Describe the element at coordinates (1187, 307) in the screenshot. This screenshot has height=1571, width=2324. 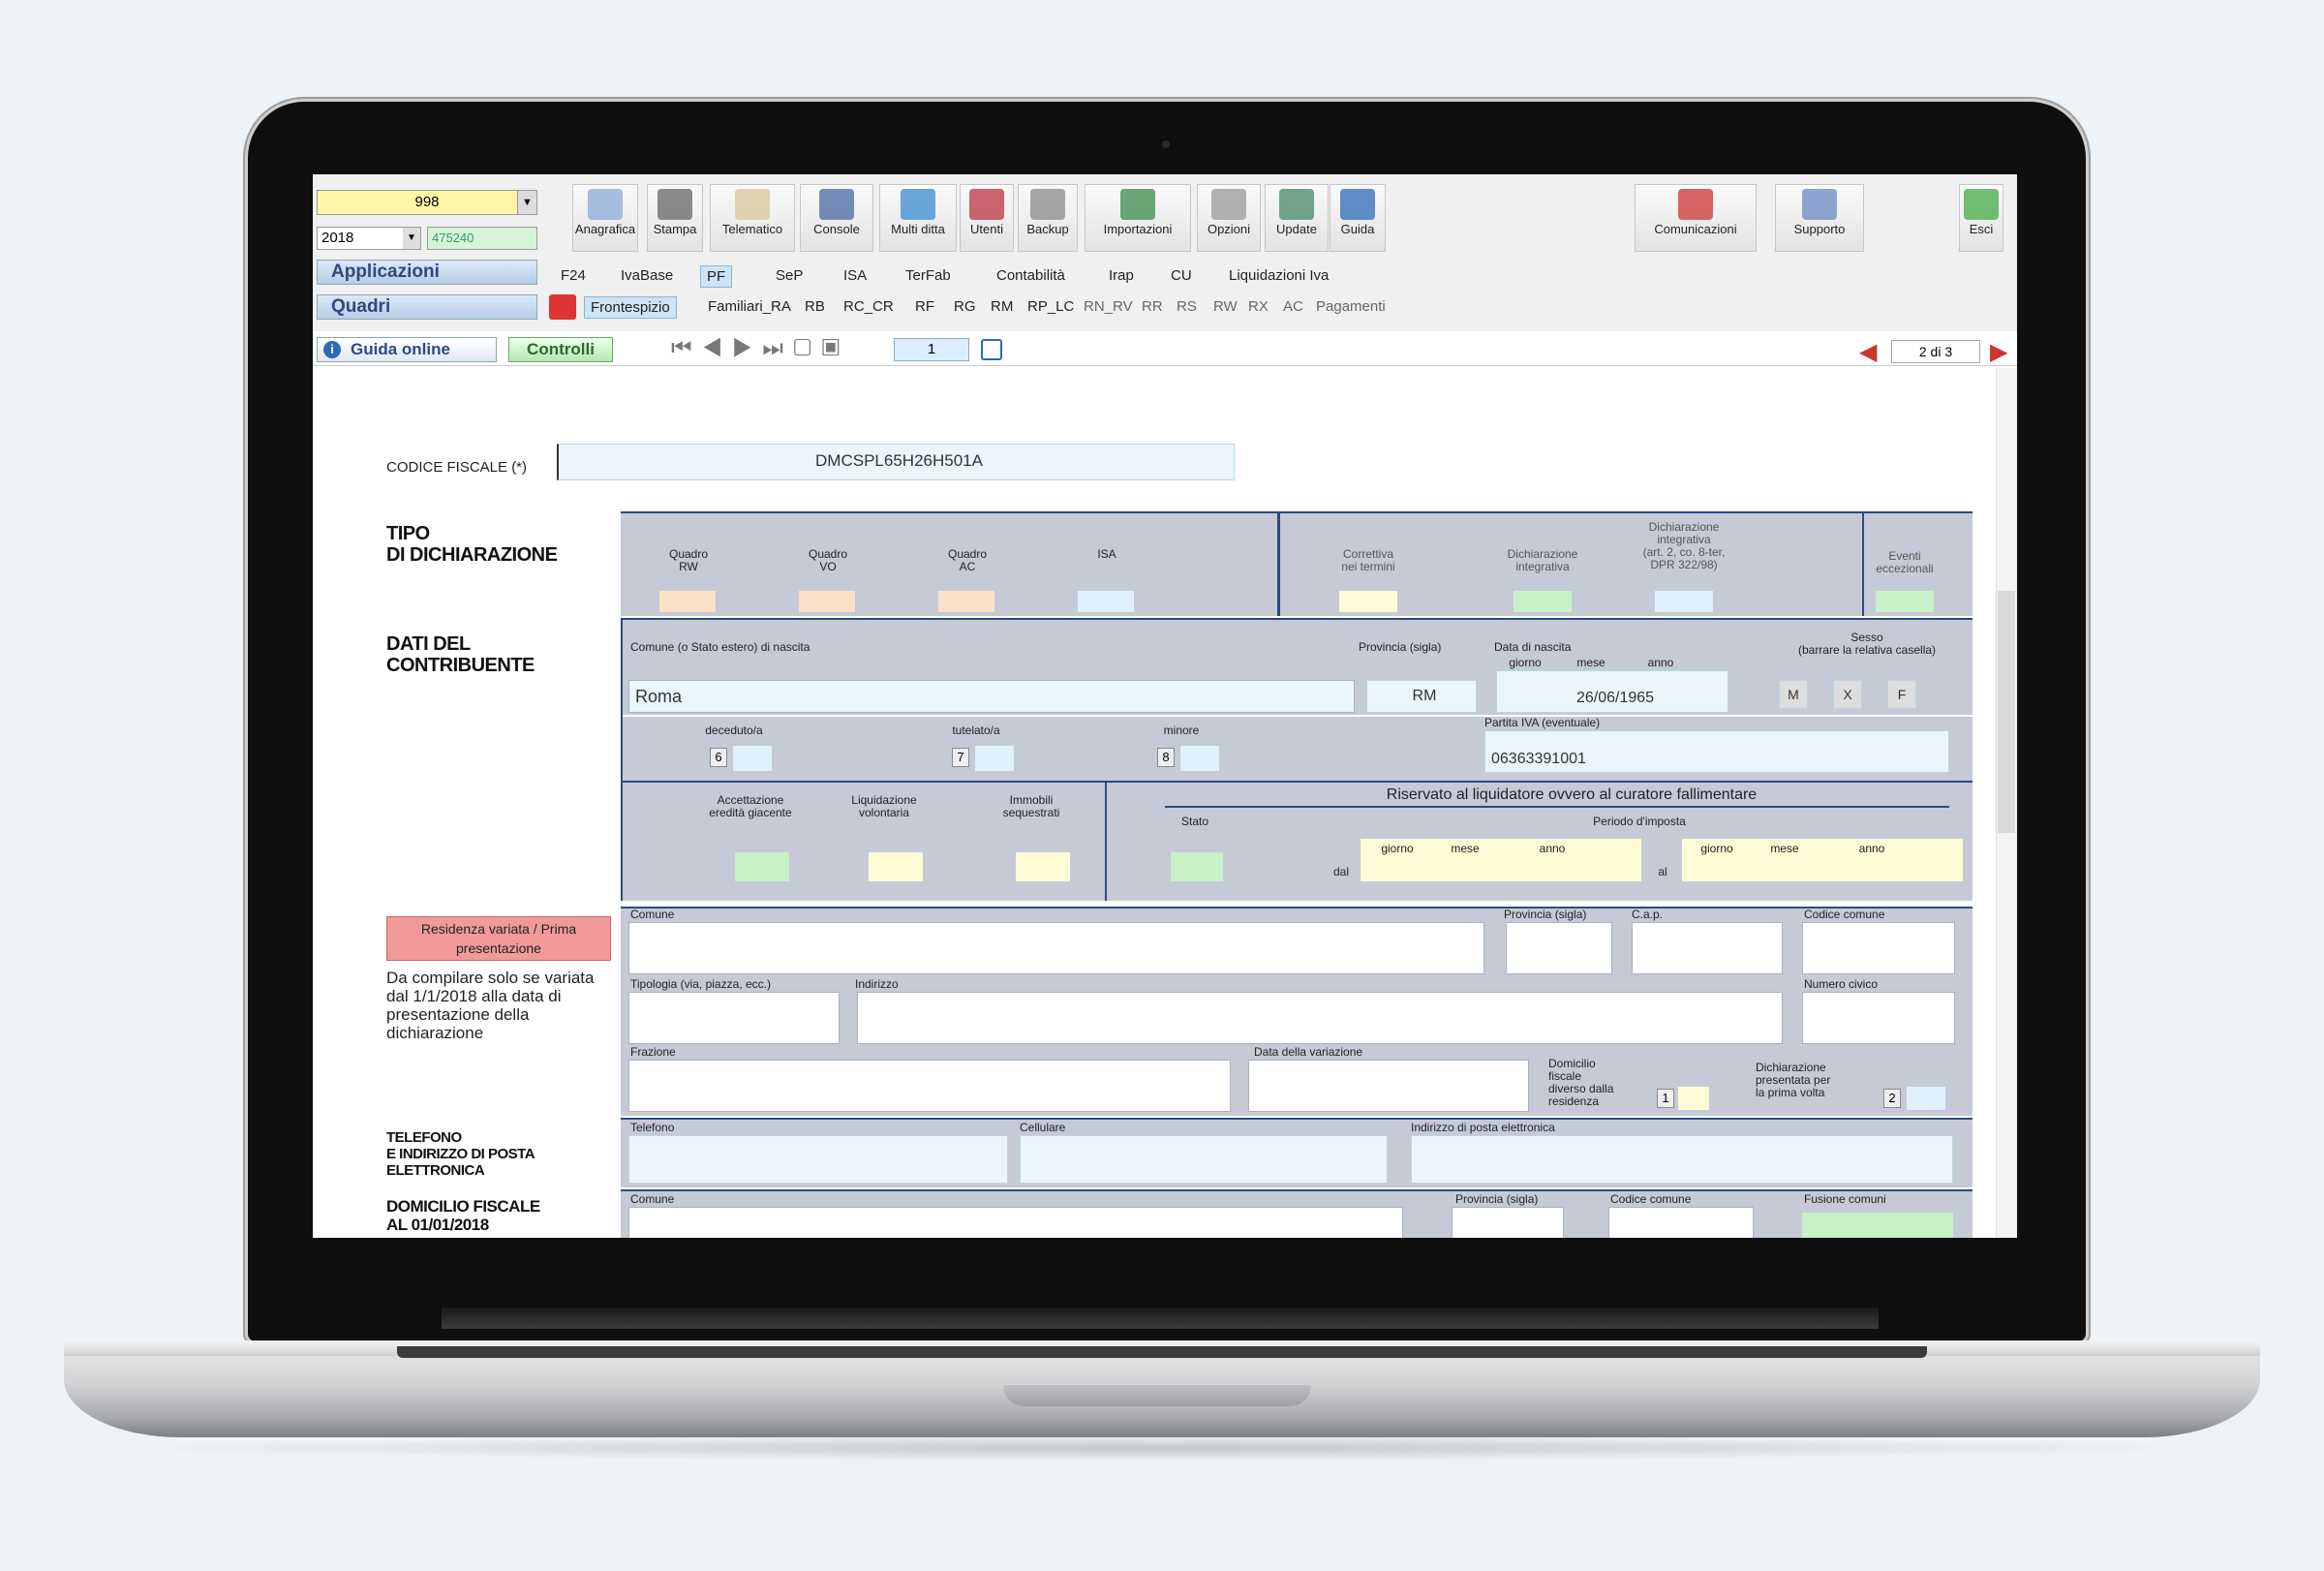
I see `quadri-tab-rs: RS` at that location.